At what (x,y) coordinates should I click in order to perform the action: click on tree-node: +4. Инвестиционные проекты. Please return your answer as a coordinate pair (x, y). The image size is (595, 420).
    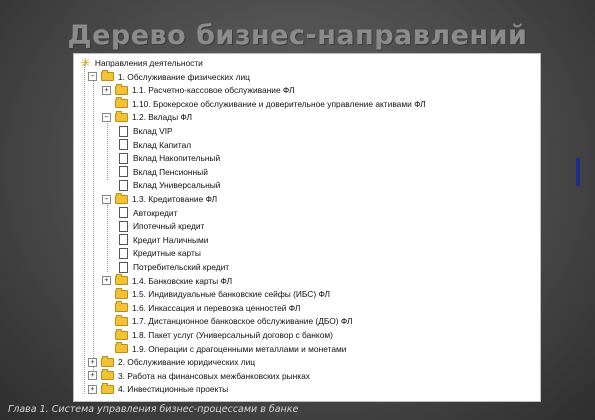
    Looking at the image, I should click on (158, 389).